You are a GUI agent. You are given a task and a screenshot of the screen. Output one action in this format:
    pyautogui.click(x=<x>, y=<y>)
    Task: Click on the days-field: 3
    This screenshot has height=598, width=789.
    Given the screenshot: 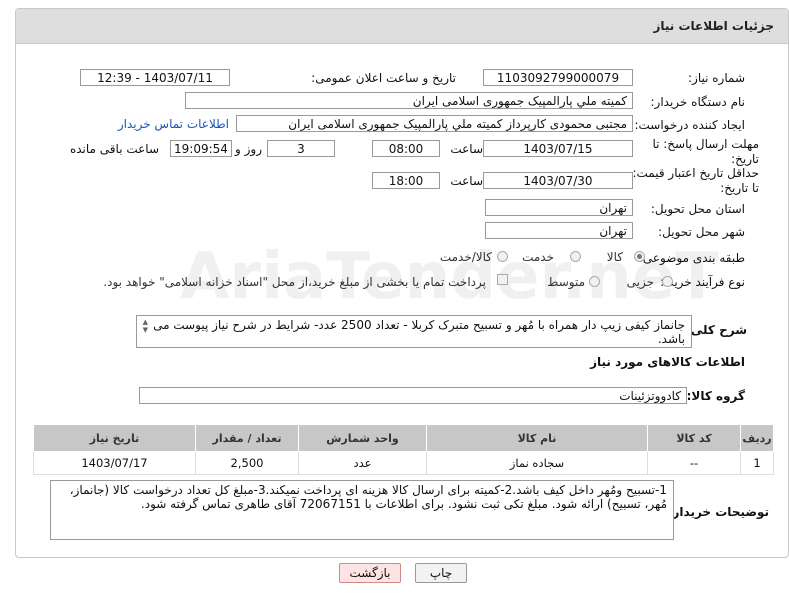 What is the action you would take?
    pyautogui.click(x=301, y=148)
    